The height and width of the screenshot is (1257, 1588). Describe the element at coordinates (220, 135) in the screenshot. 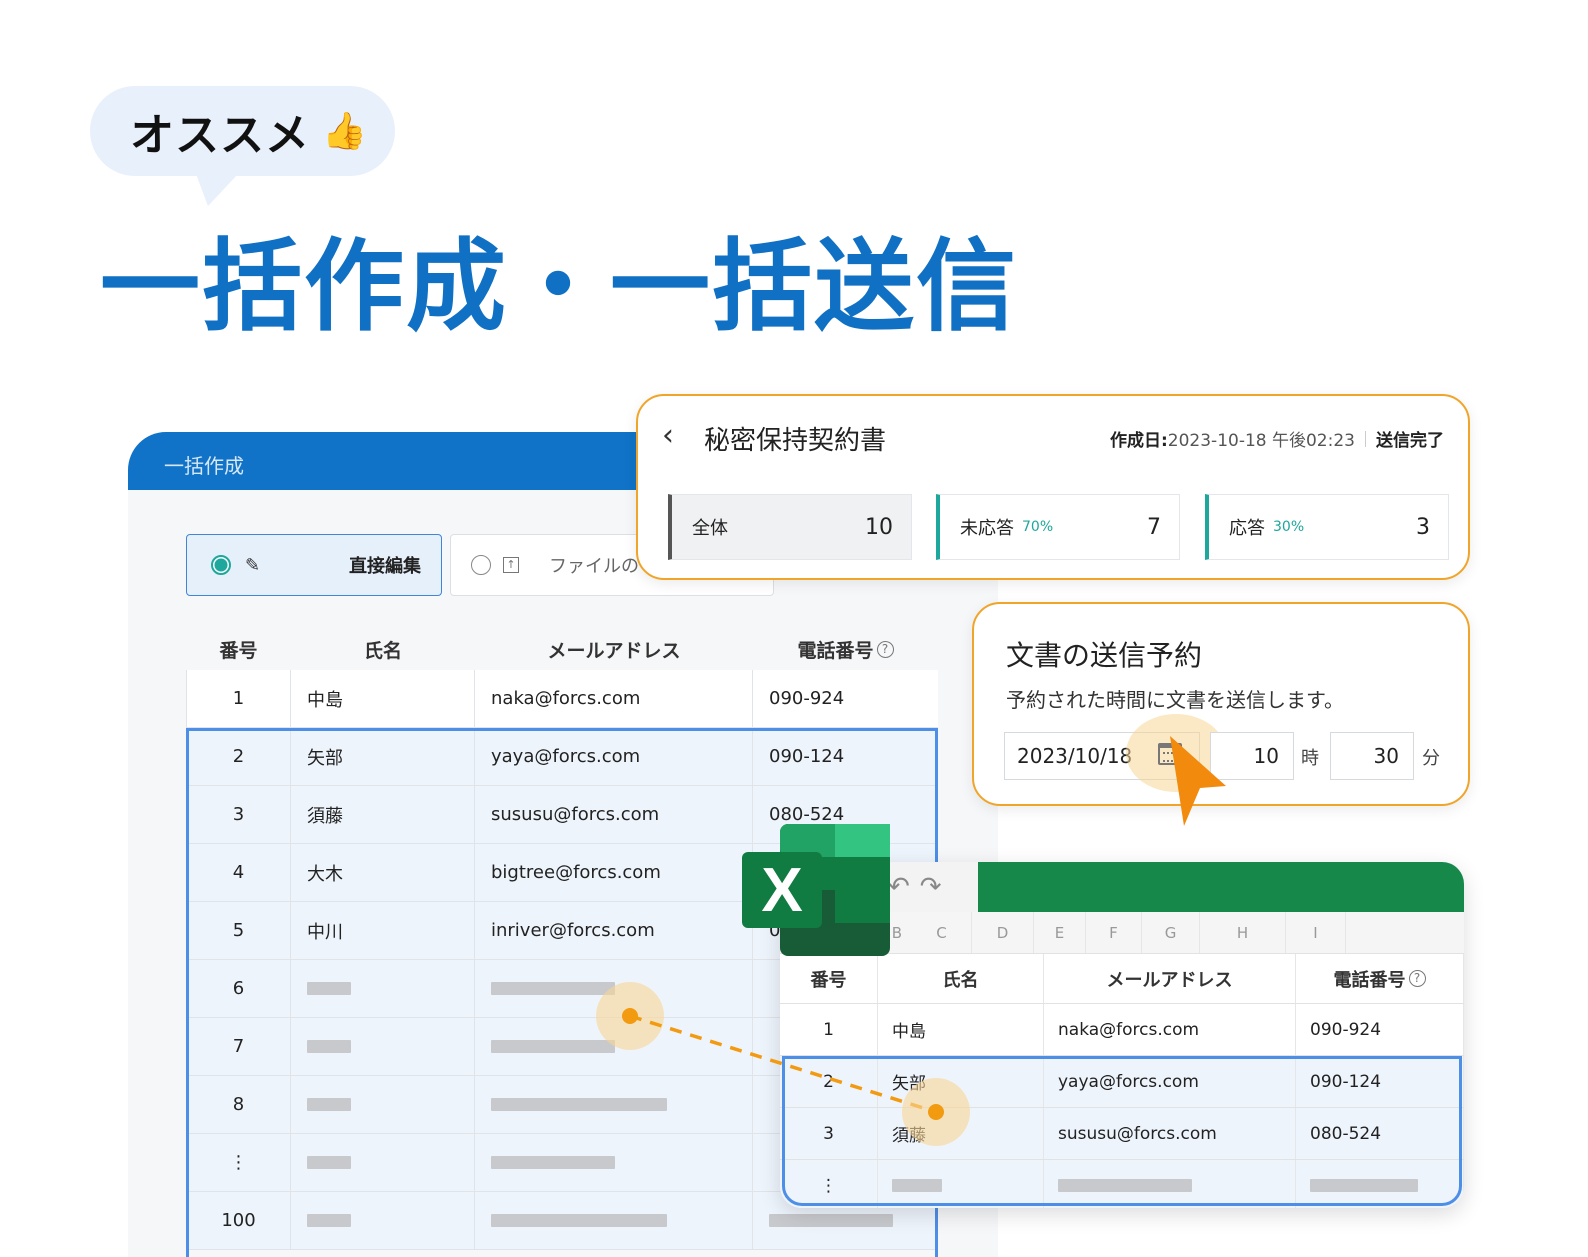

I see `badge-text: オススメ` at that location.